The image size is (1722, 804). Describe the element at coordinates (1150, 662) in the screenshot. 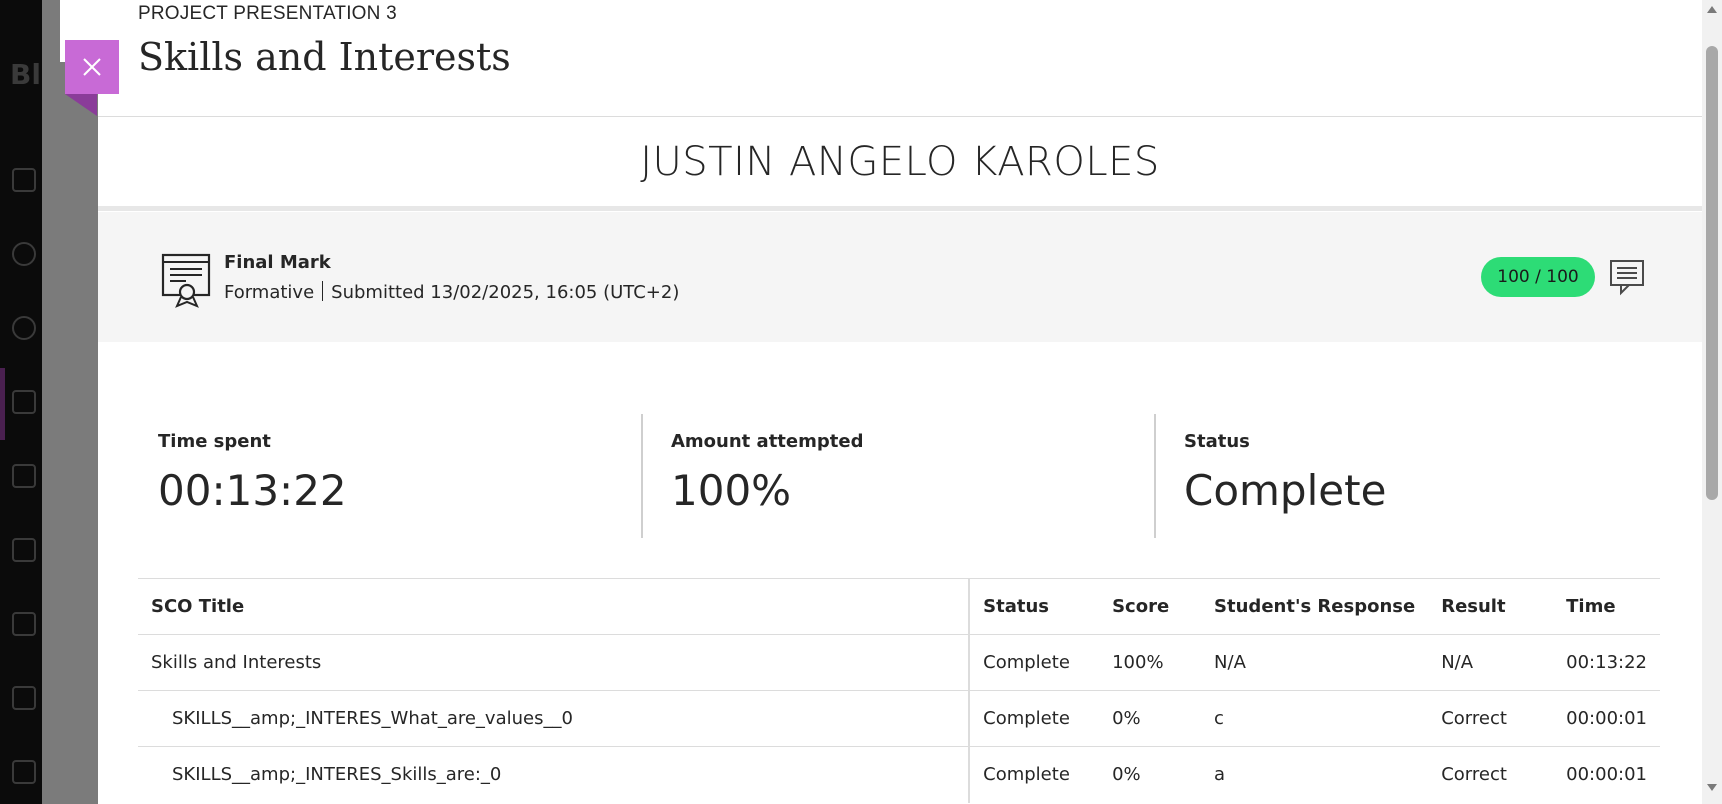

I see `cell-score: 100%` at that location.